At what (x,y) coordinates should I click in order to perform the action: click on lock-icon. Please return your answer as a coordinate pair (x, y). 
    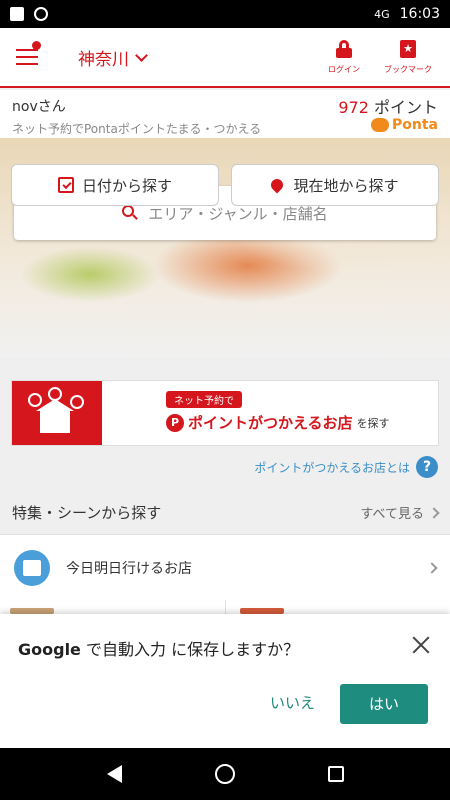
    Looking at the image, I should click on (344, 48).